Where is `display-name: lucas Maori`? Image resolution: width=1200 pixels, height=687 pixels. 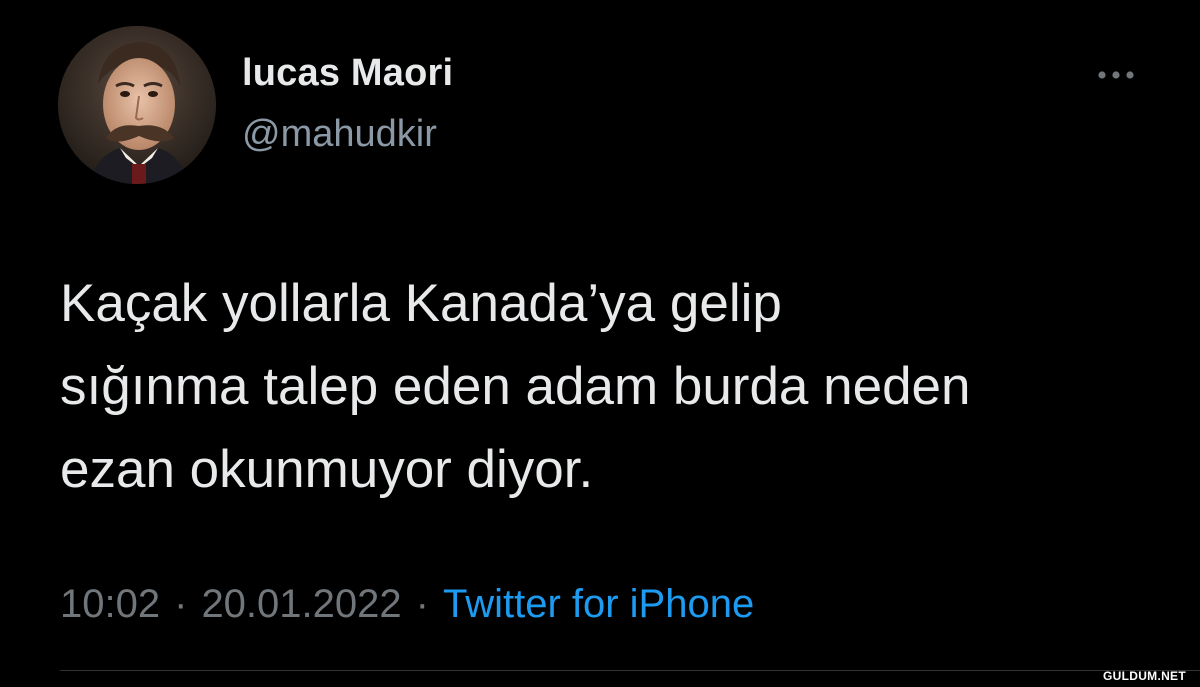 display-name: lucas Maori is located at coordinates (347, 73).